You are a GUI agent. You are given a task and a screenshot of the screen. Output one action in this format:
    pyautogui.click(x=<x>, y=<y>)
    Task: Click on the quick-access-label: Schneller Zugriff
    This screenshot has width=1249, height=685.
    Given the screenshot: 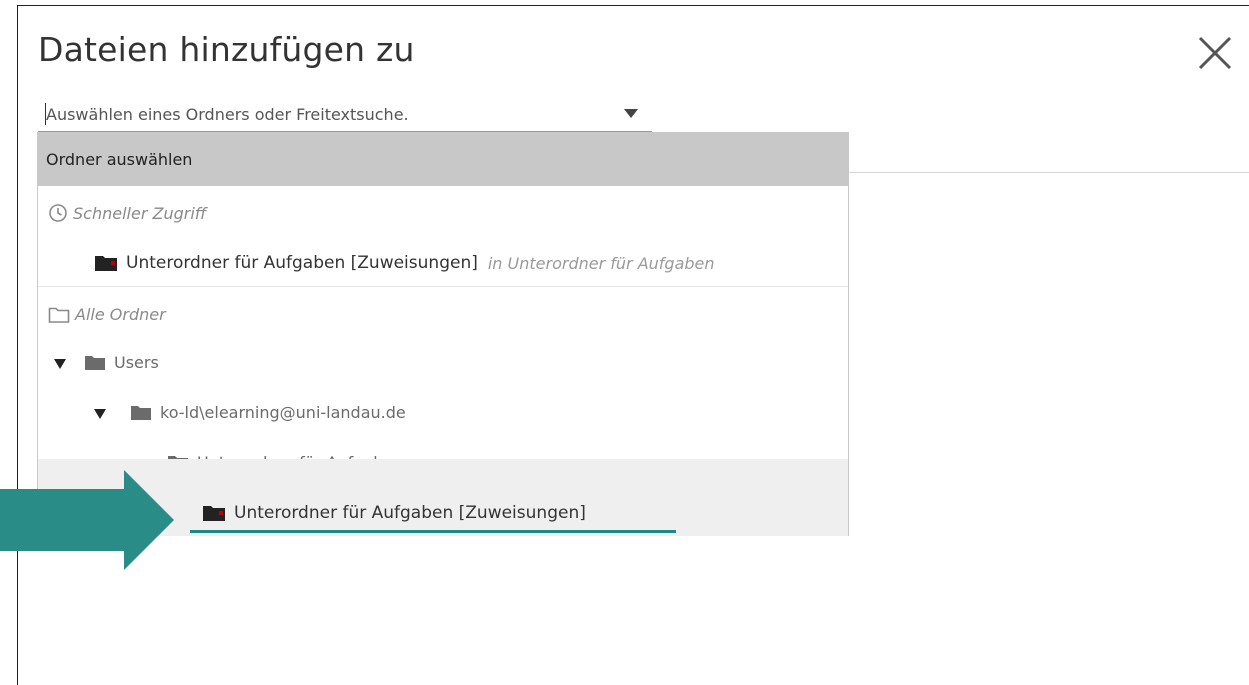 What is the action you would take?
    pyautogui.click(x=127, y=213)
    